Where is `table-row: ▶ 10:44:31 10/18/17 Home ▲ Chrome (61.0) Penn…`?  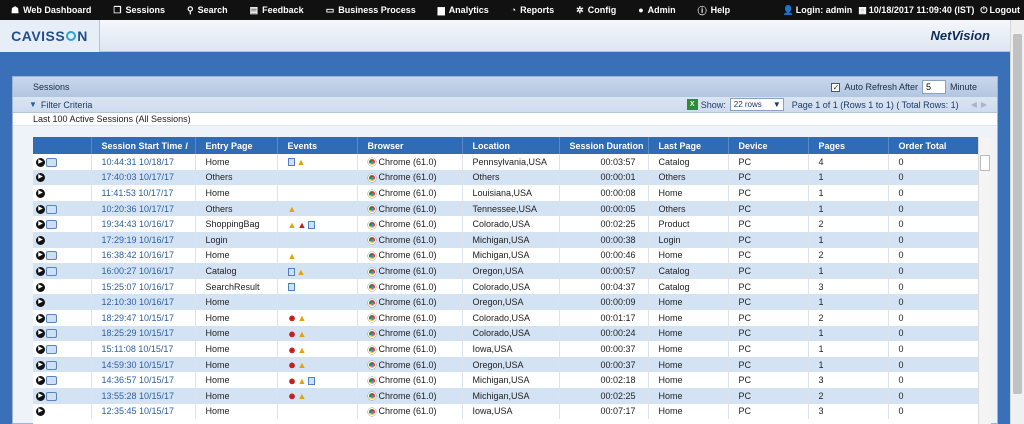
table-row: ▶ 10:44:31 10/18/17 Home ▲ Chrome (61.0) Penn… is located at coordinates (506, 162).